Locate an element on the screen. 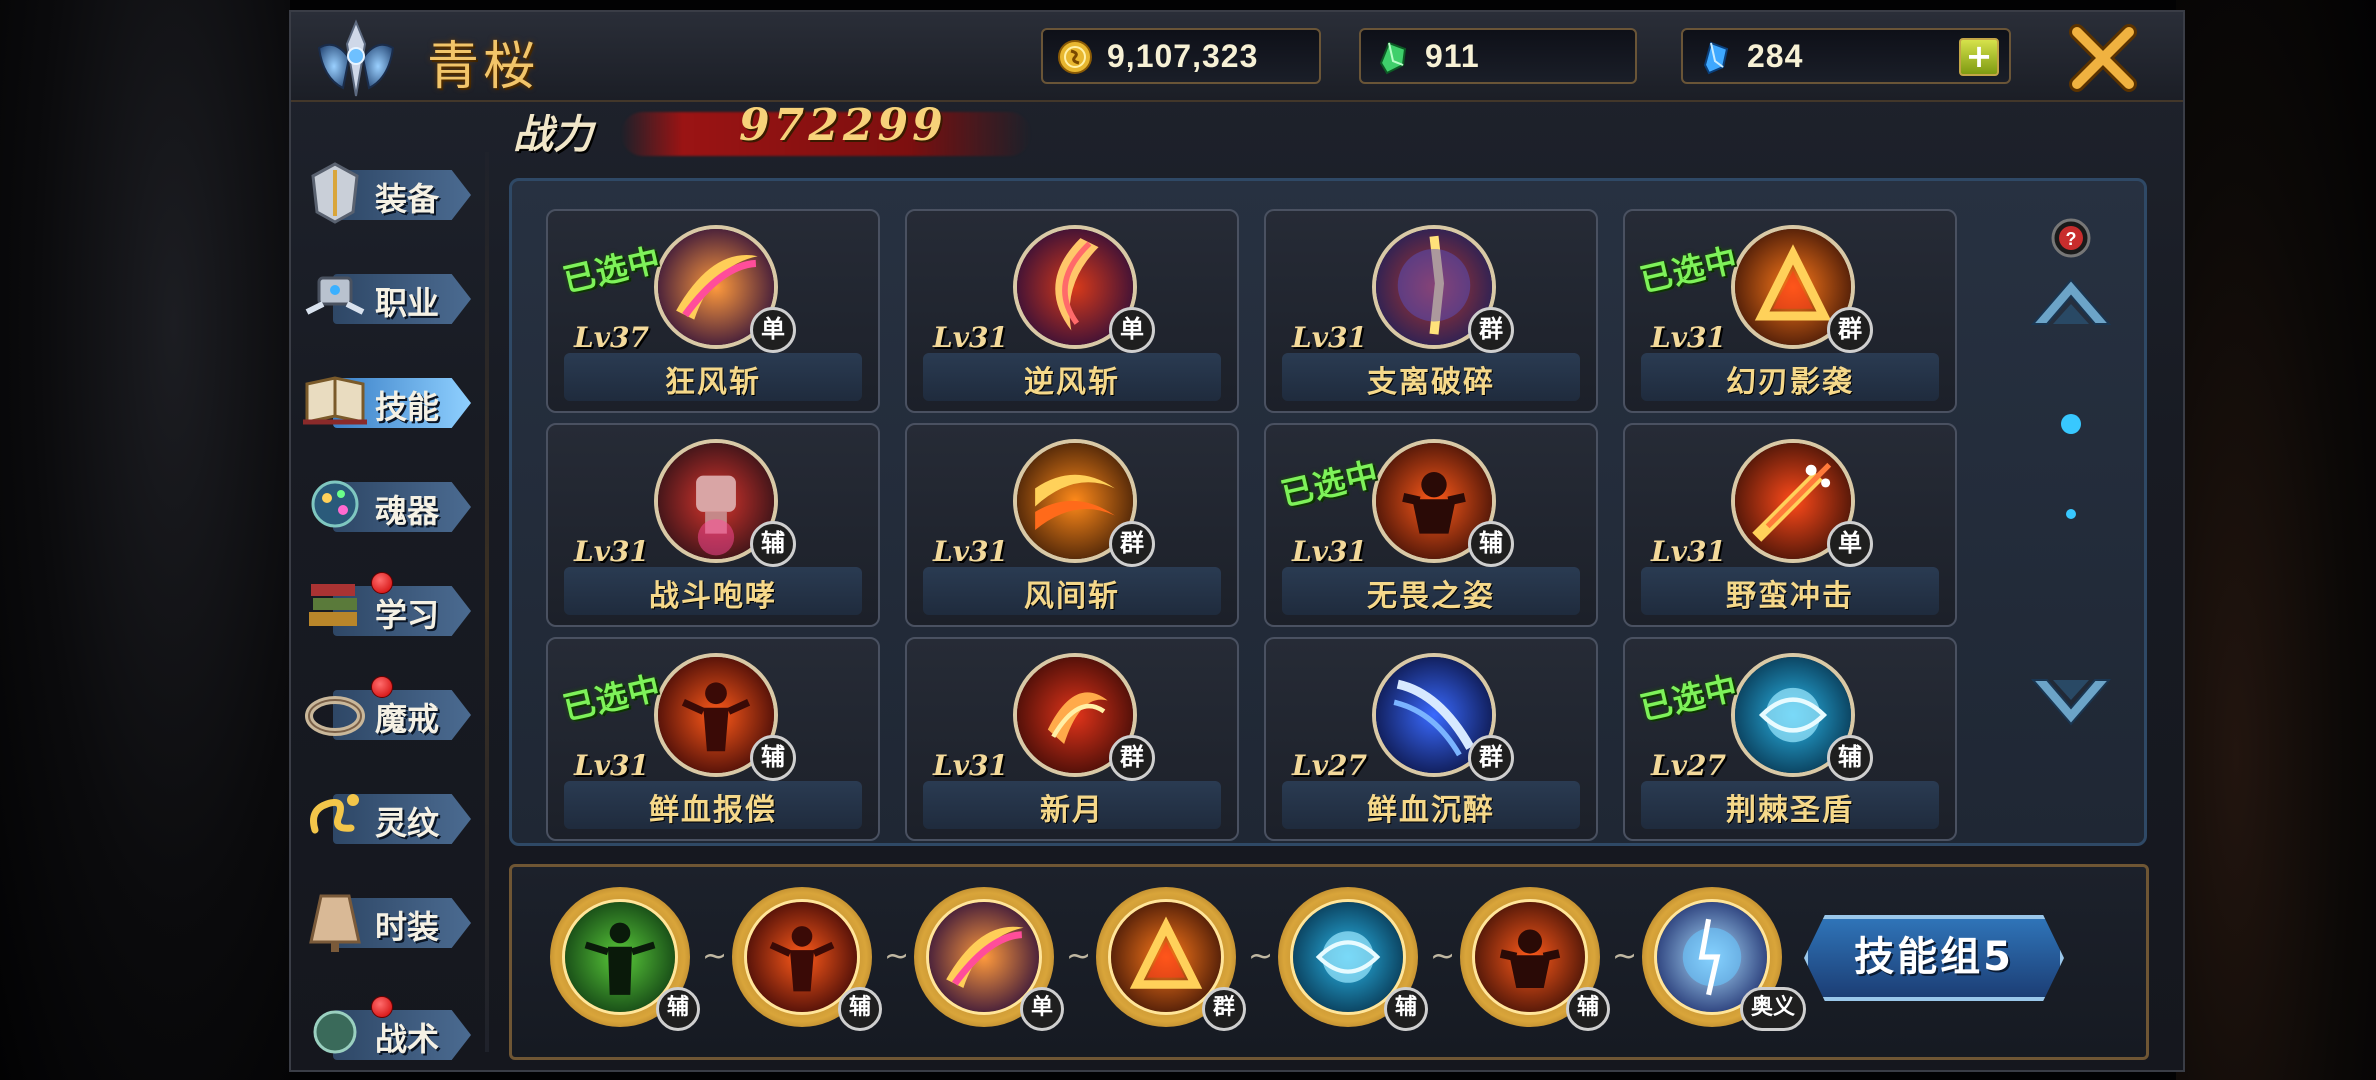 This screenshot has height=1080, width=2376. sidebar-item-label: 战术 is located at coordinates (407, 1039).